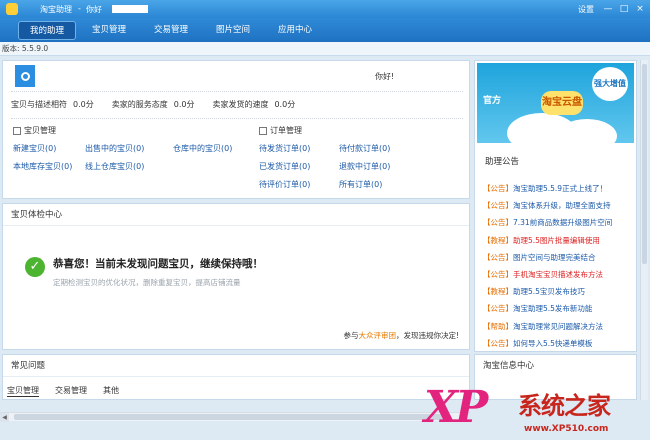 The width and height of the screenshot is (650, 440). What do you see at coordinates (351, 335) in the screenshot?
I see `promo-prefix: 参与` at bounding box center [351, 335].